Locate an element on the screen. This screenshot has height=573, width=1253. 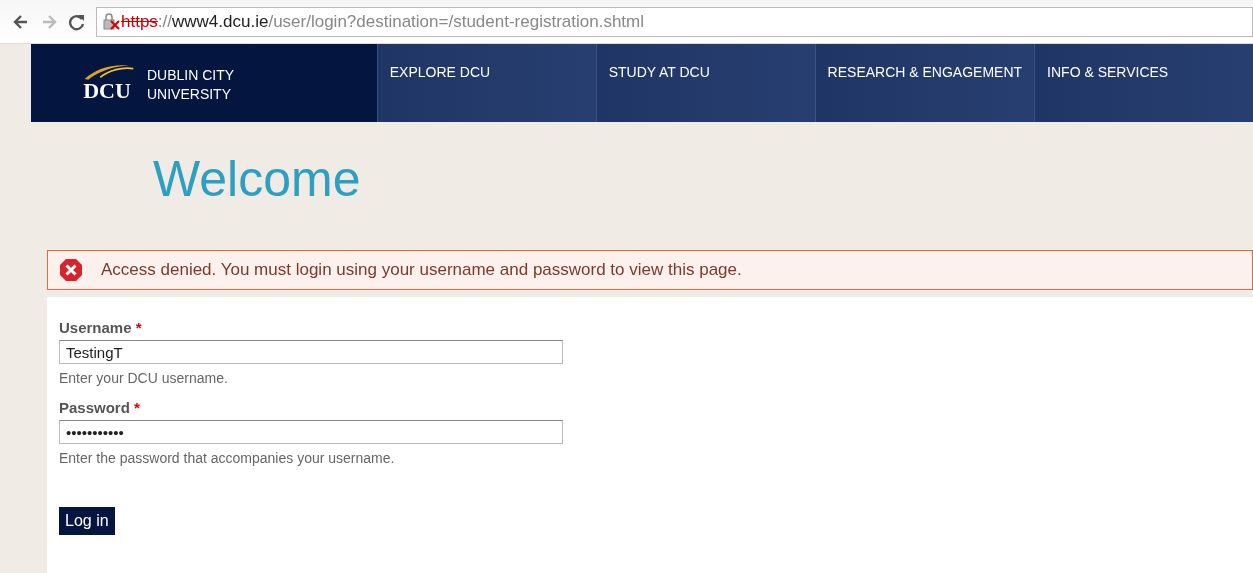
reload-icon is located at coordinates (77, 21).